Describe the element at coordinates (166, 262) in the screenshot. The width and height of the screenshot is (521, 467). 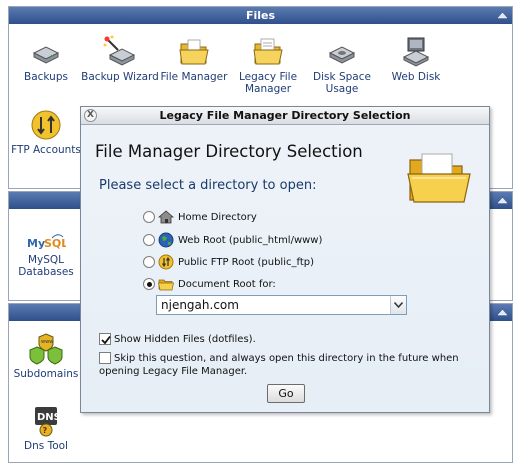
I see `ftp-icon` at that location.